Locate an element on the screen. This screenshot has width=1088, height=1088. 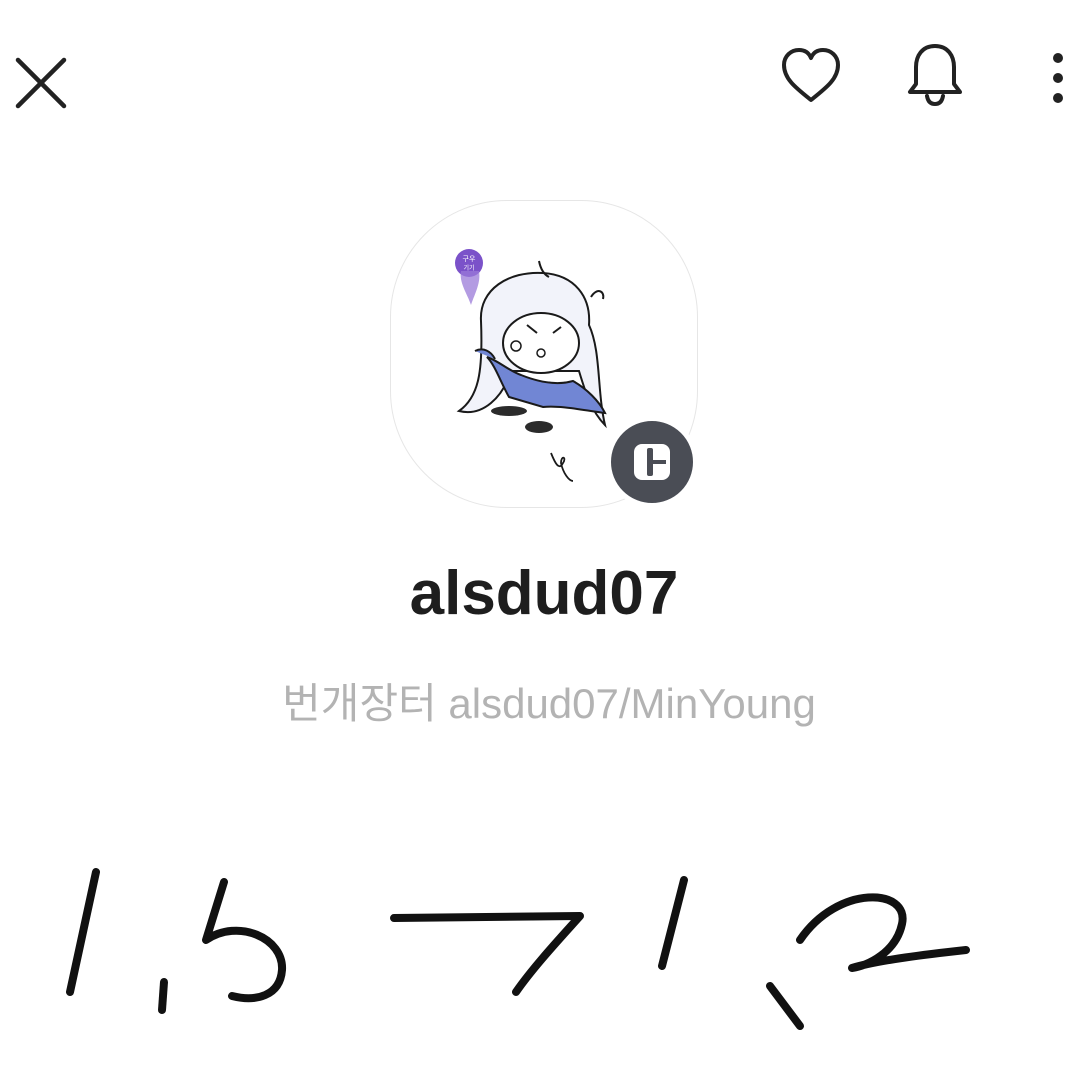
profile-subtitle: 번개장터 alsdud07/MinYoung is located at coordinates (549, 703).